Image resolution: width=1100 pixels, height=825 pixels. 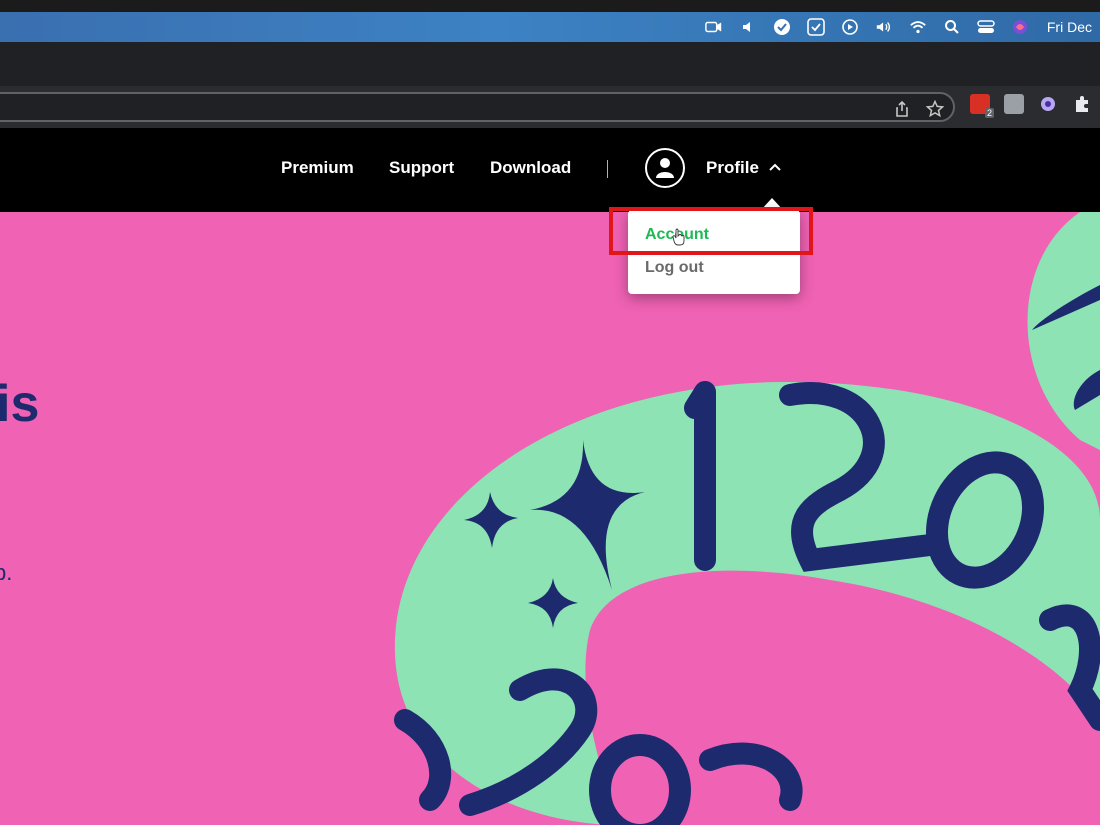 What do you see at coordinates (775, 167) in the screenshot?
I see `chevron-up-icon` at bounding box center [775, 167].